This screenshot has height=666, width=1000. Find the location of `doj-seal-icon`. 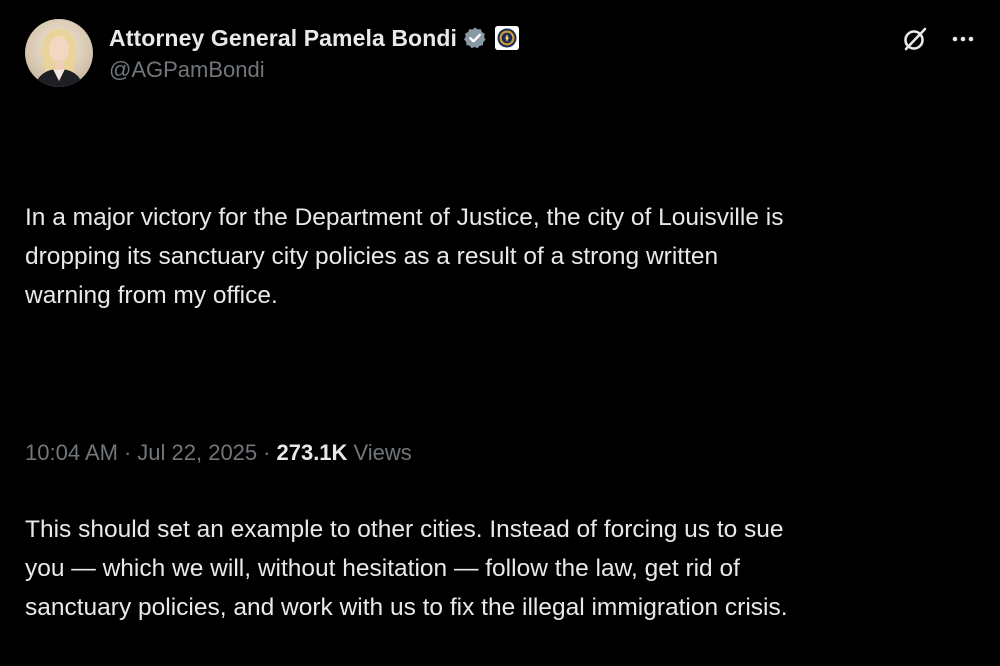

doj-seal-icon is located at coordinates (507, 38).